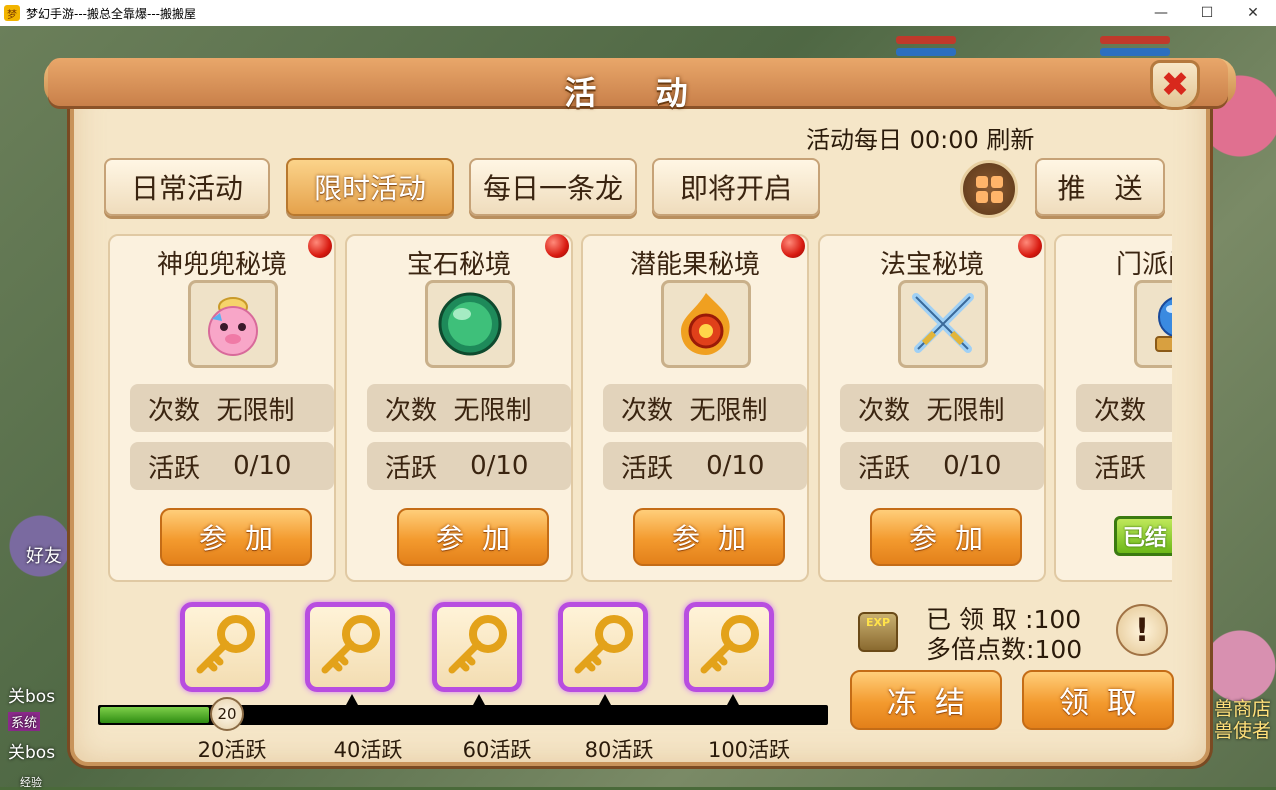 The height and width of the screenshot is (790, 1276). I want to click on tab-daily-dragon: 每日一条龙, so click(553, 187).